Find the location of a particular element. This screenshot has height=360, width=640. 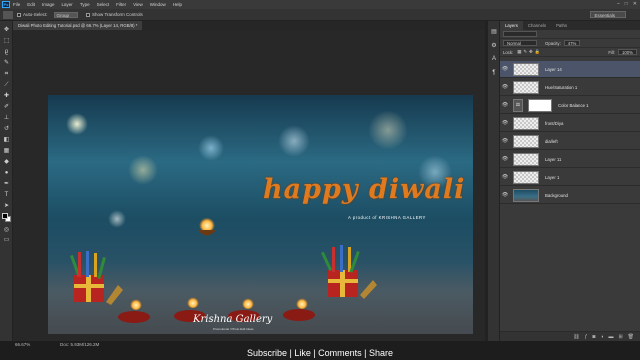

dodge-tool-icon: ● is located at coordinates (6, 173).